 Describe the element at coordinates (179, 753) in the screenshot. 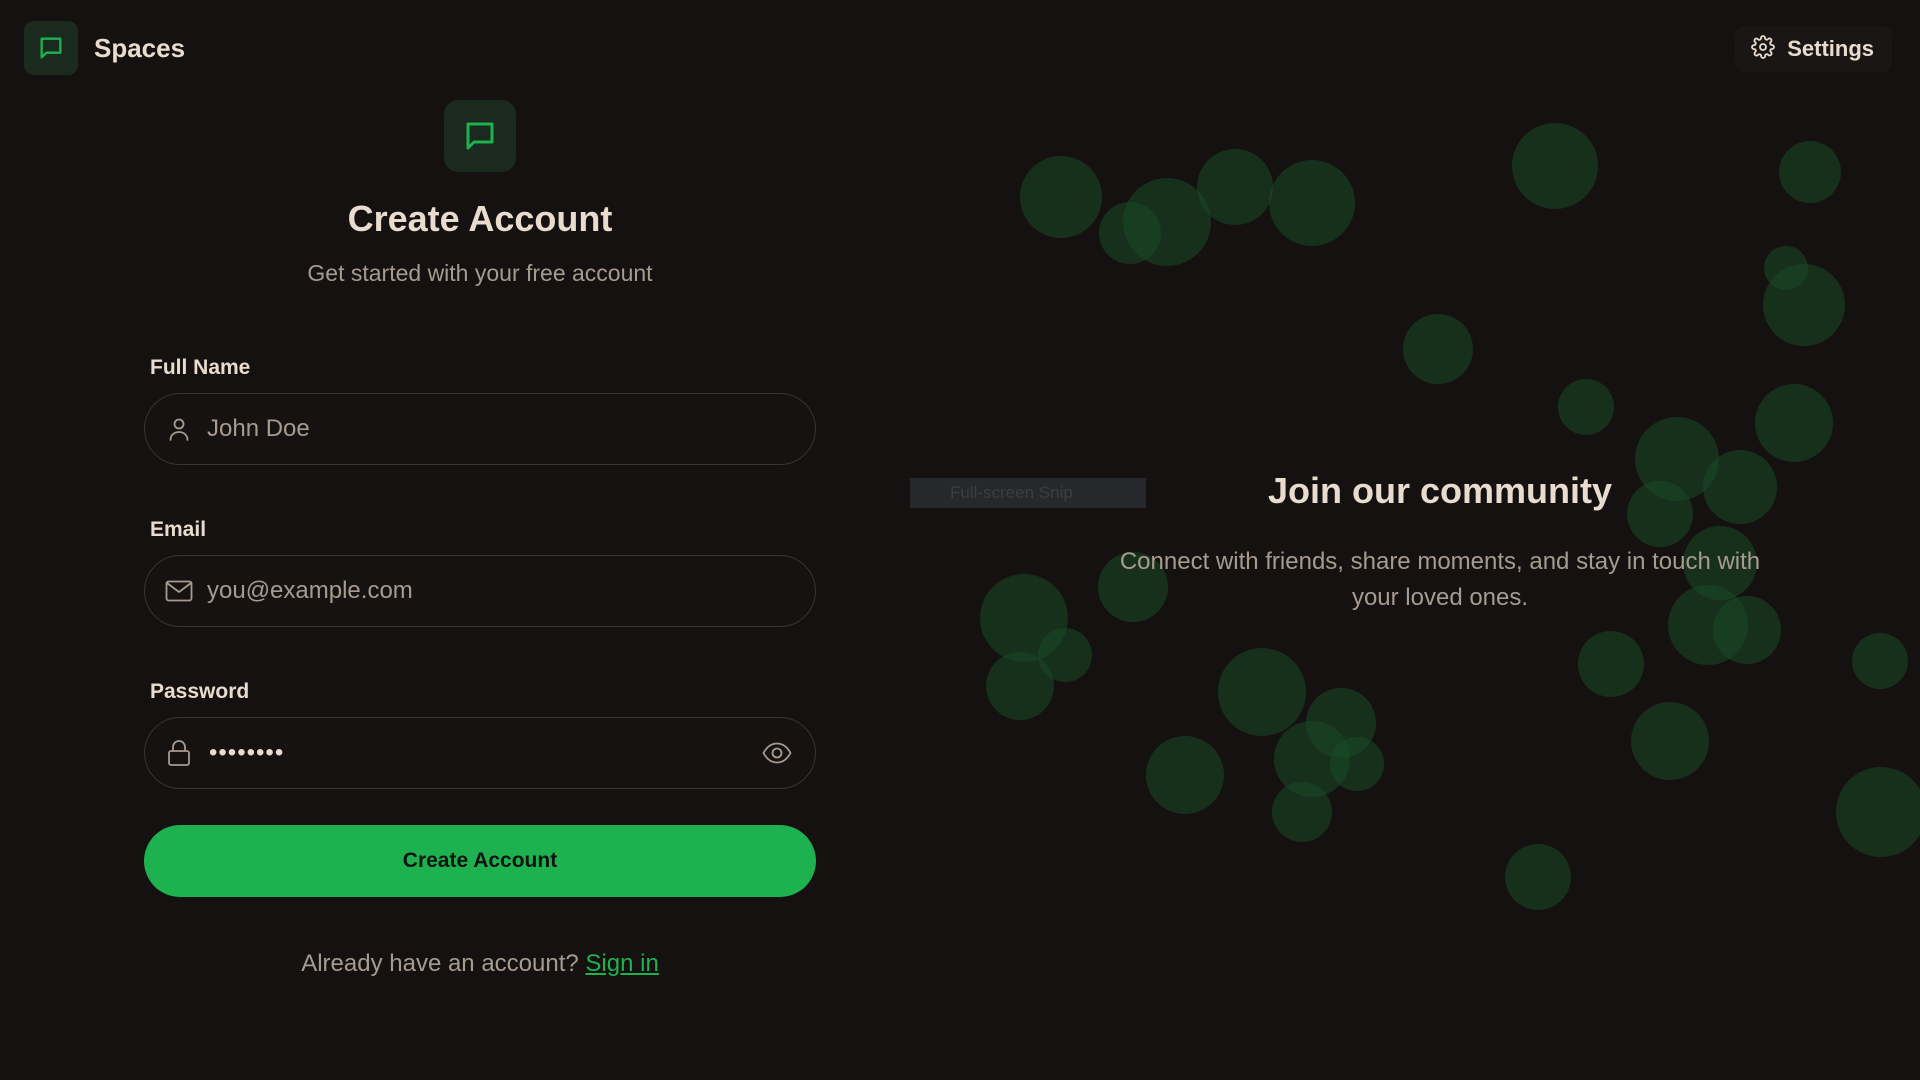

I see `lock-icon` at that location.